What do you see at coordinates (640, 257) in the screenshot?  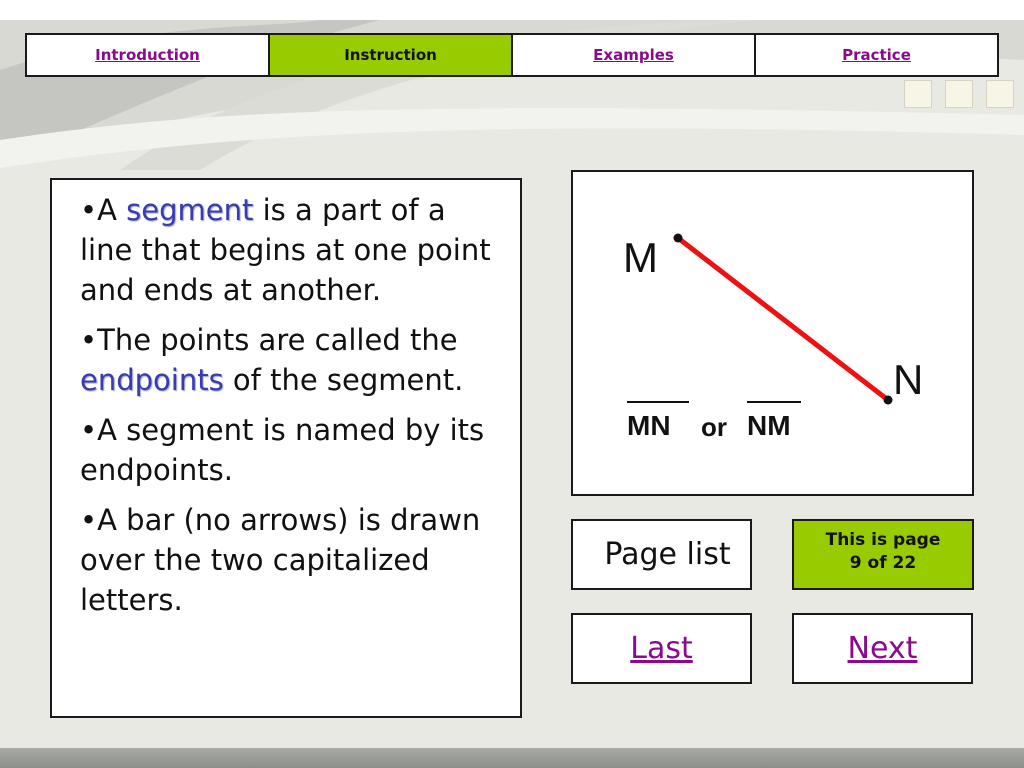 I see `point-label-m: M` at bounding box center [640, 257].